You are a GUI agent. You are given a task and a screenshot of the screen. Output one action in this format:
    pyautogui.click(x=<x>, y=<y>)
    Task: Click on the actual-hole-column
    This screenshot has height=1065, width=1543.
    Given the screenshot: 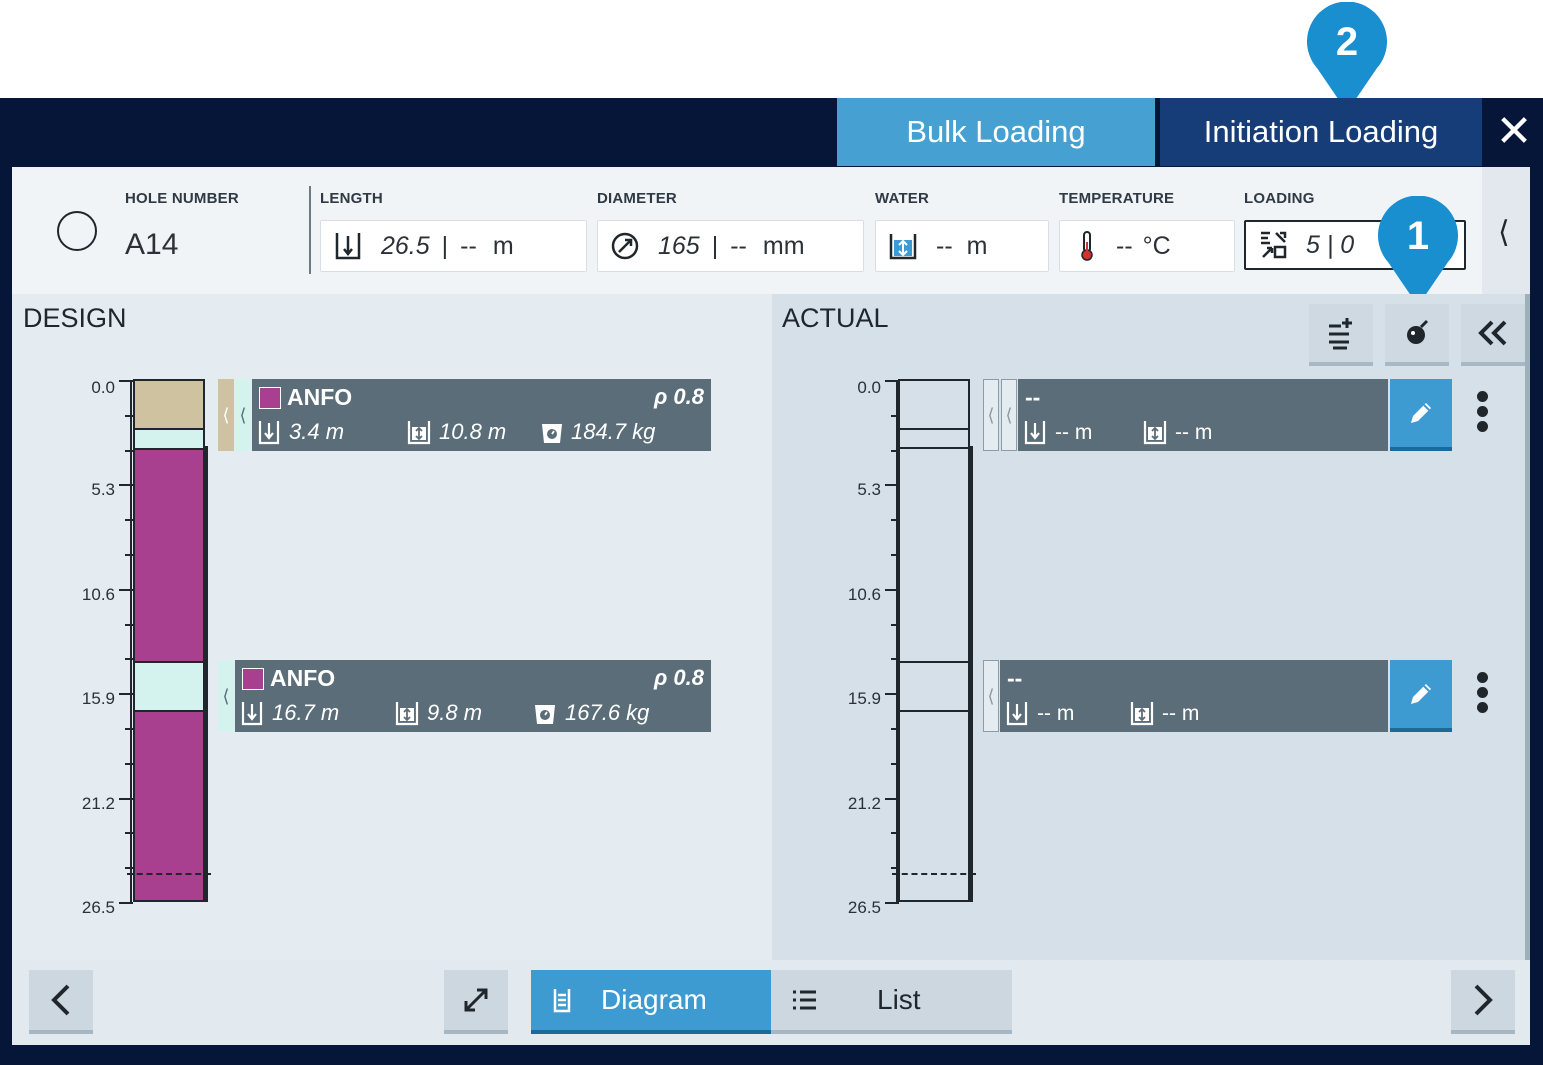 What is the action you would take?
    pyautogui.click(x=934, y=640)
    